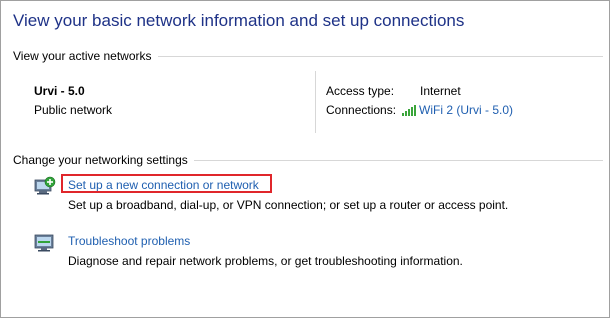 This screenshot has width=610, height=318. I want to click on active-networks-header-label: View your active networks, so click(82, 56).